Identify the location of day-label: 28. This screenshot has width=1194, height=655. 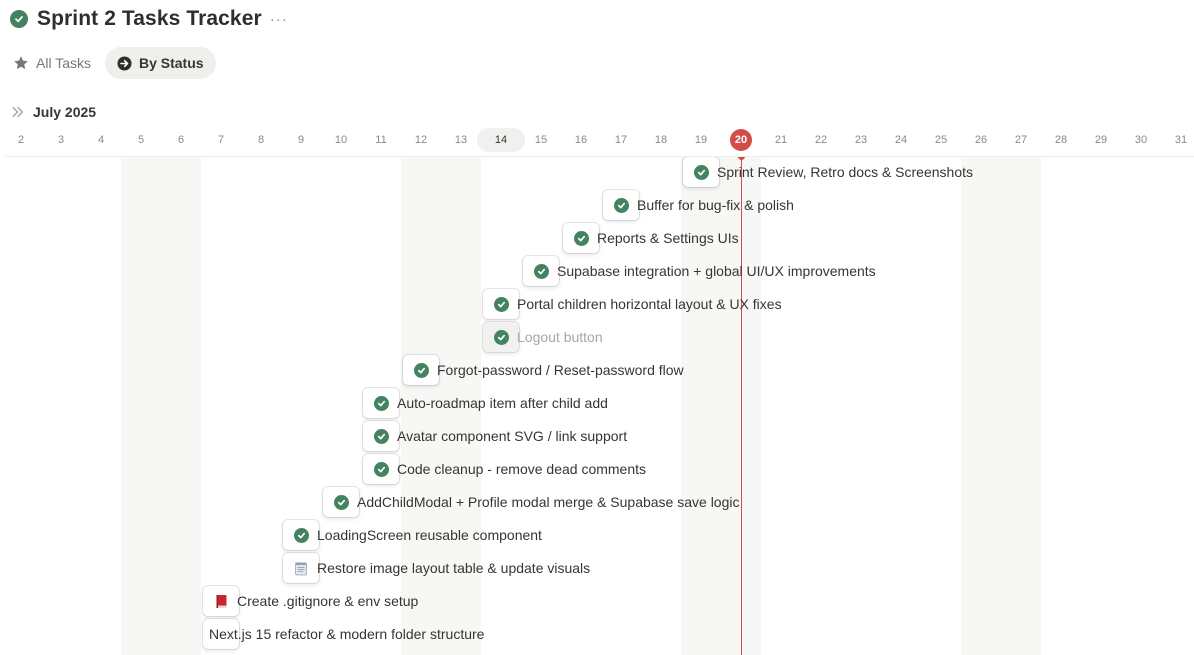
(1061, 140).